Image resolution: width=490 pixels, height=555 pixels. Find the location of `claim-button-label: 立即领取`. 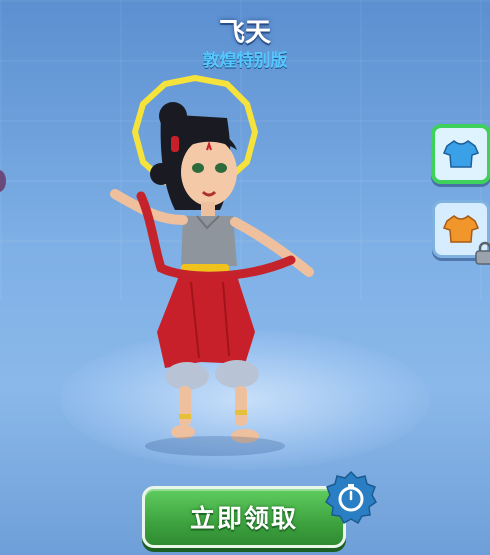

claim-button-label: 立即领取 is located at coordinates (243, 518).